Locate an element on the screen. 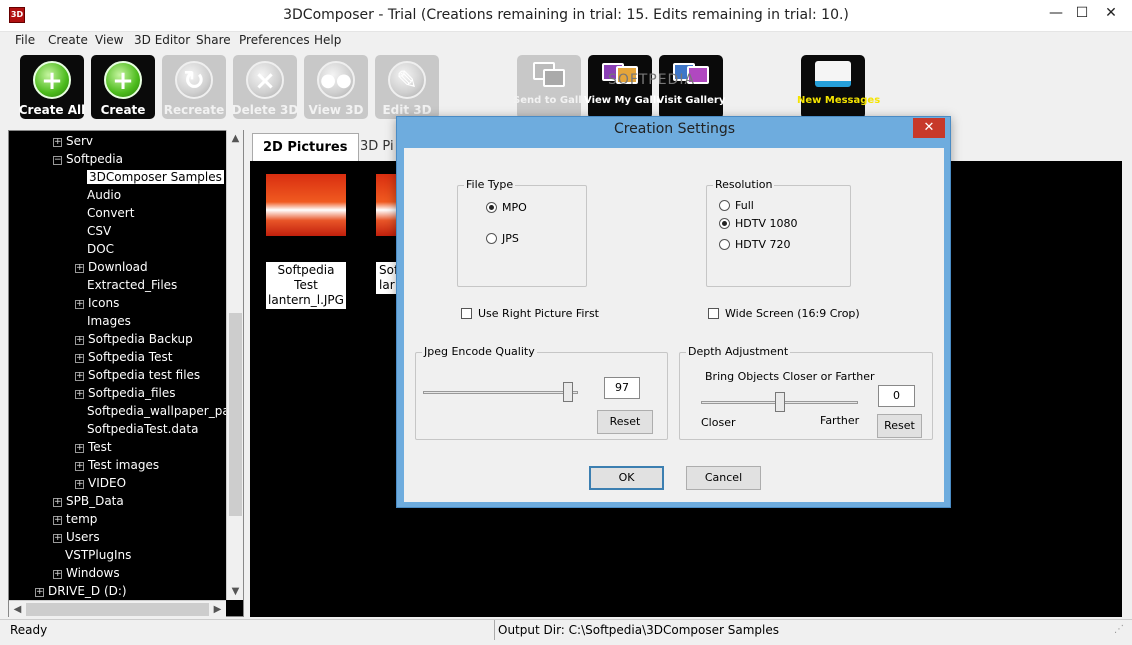 Image resolution: width=1132 pixels, height=645 pixels. jpeg-slider-thumb is located at coordinates (568, 392).